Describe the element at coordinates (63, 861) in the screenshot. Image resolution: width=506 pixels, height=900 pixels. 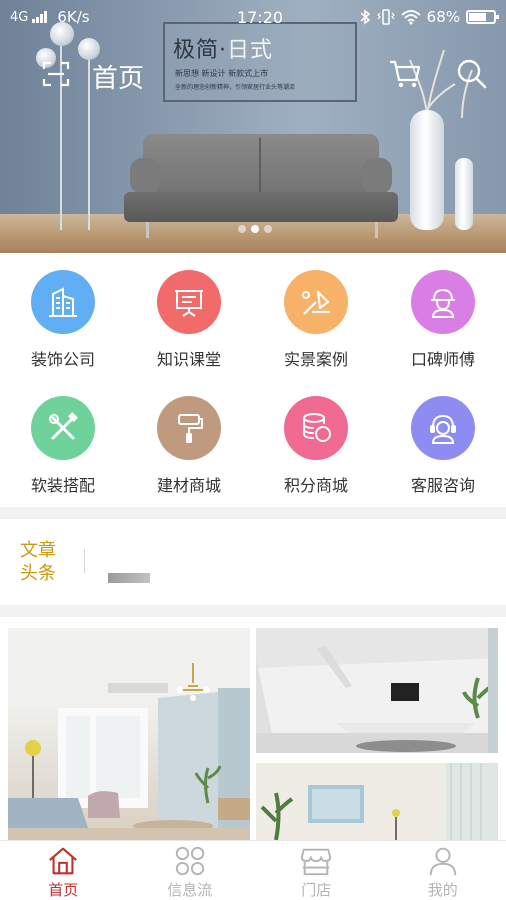
I see `home-icon` at that location.